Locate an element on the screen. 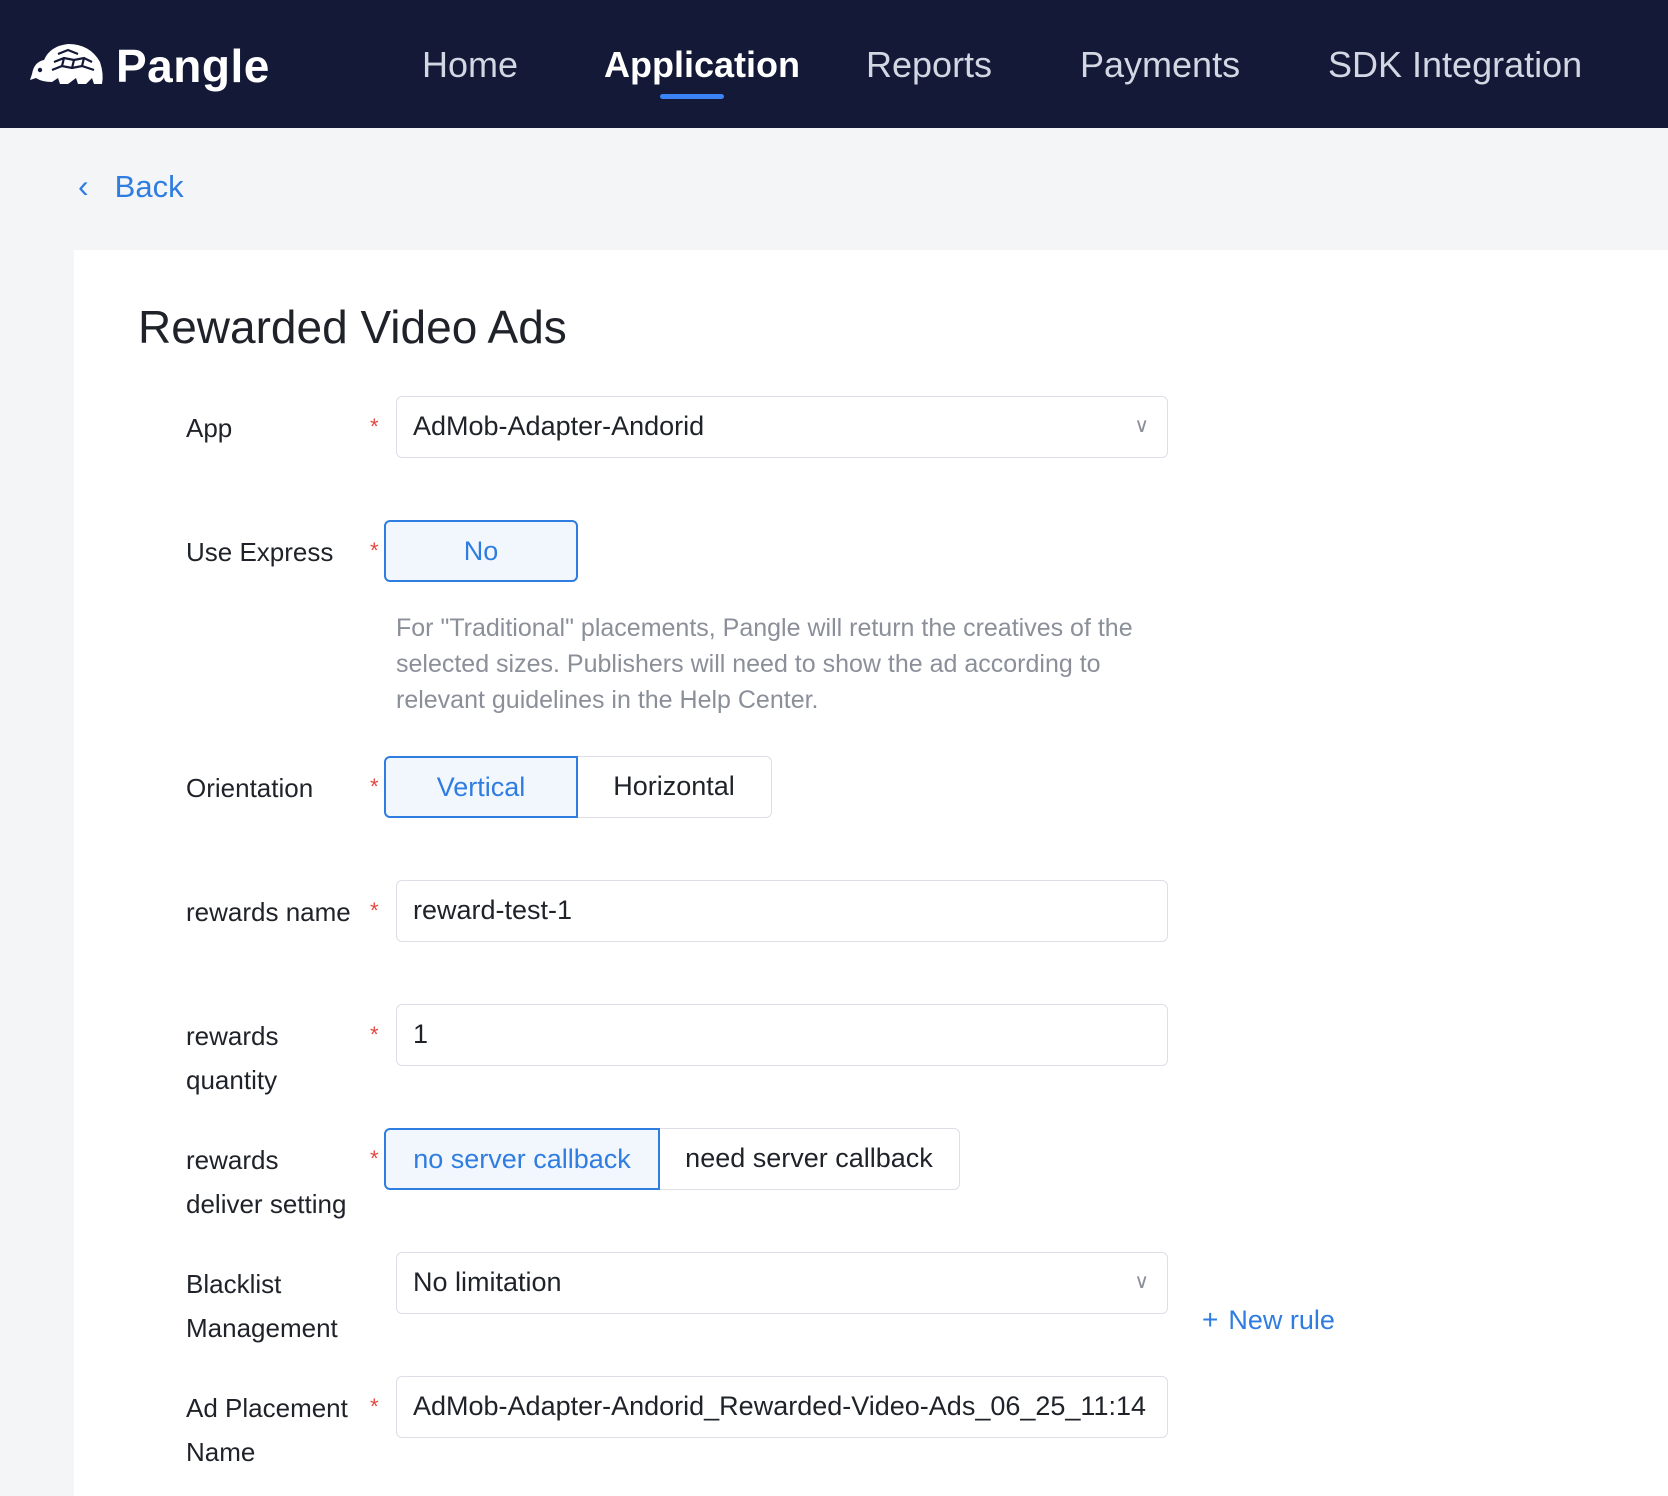 The height and width of the screenshot is (1496, 1668). page-title: Rewarded Video Ads is located at coordinates (352, 327).